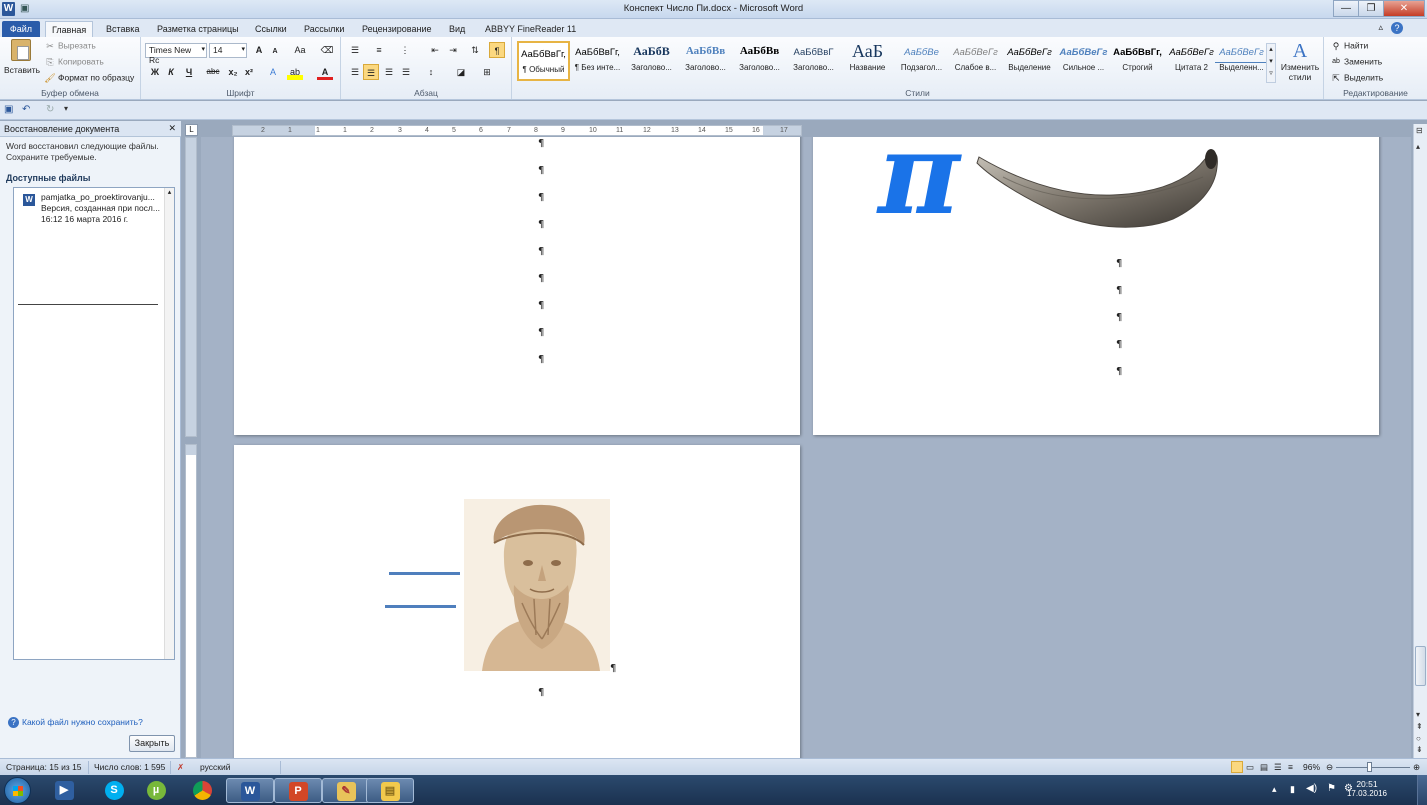  What do you see at coordinates (1419, 749) in the screenshot?
I see `next-page-icon: ⇟` at bounding box center [1419, 749].